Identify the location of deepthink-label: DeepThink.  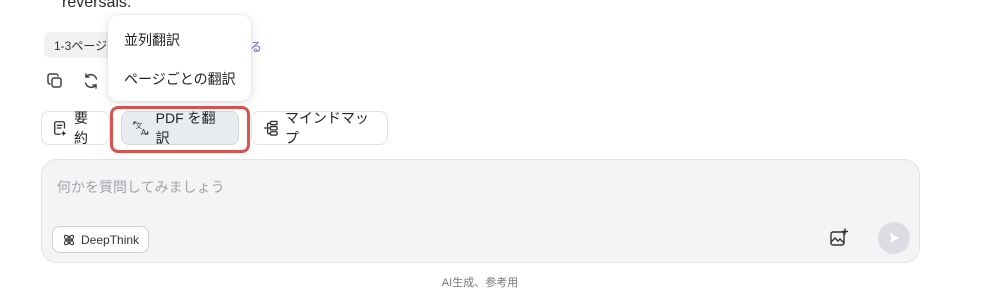
(110, 239).